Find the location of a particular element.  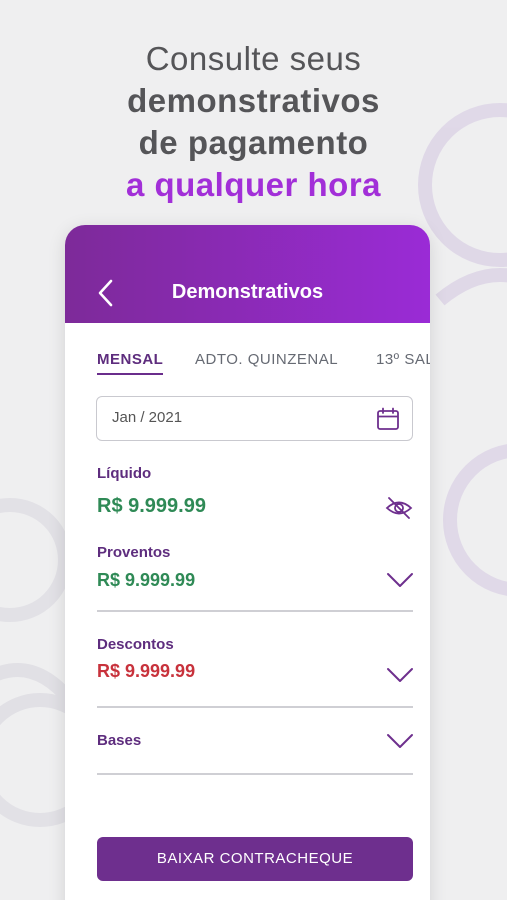

tab-mensal: MENSAL is located at coordinates (130, 363).